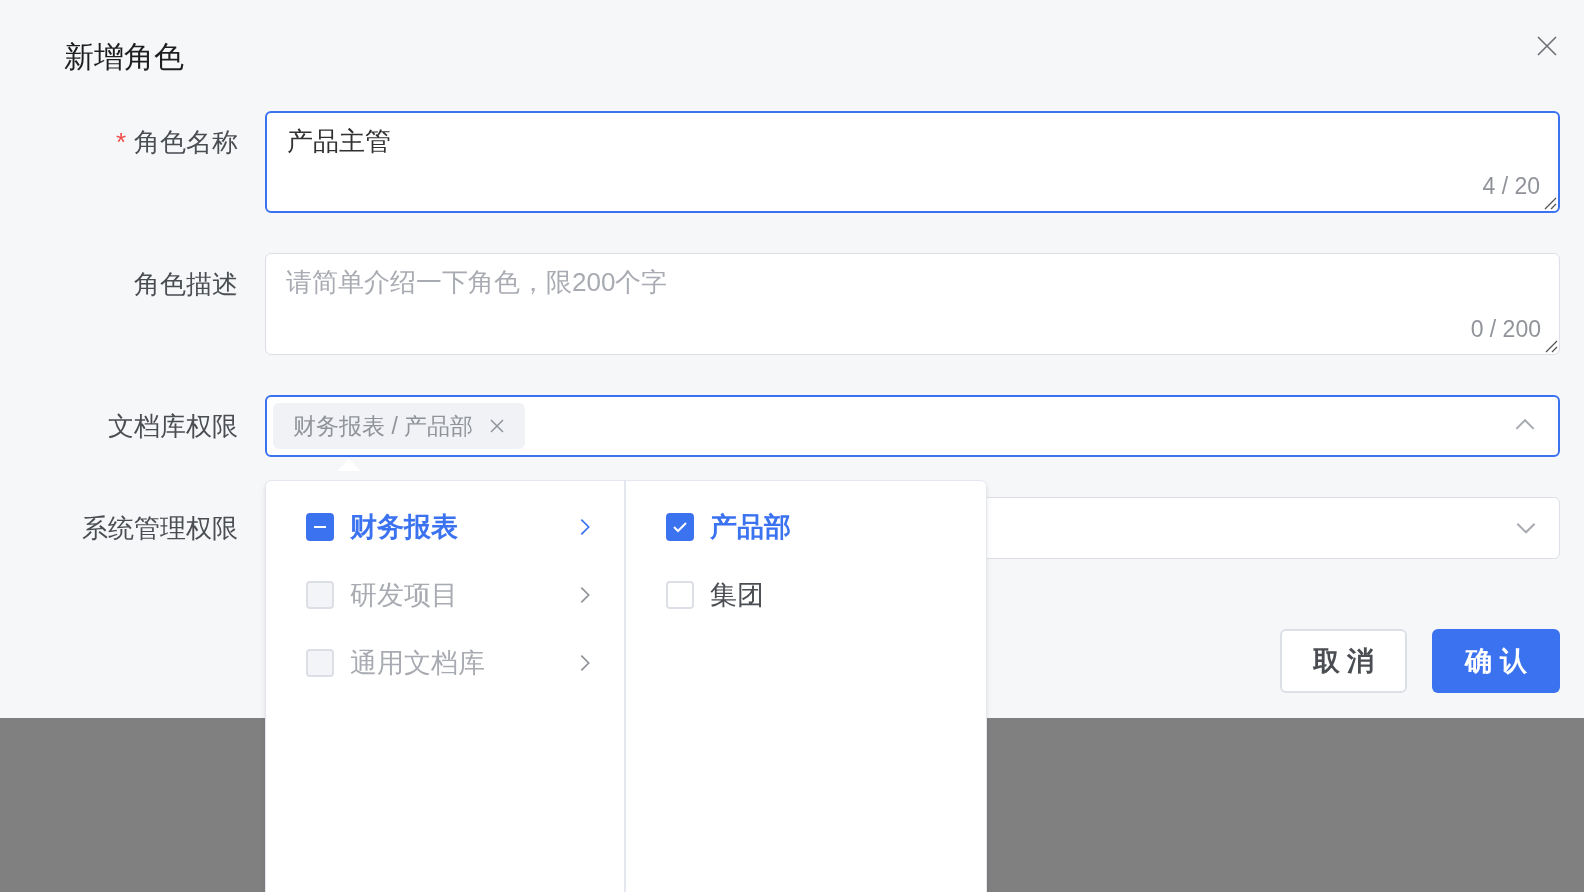  I want to click on option-label: 产品部, so click(751, 527).